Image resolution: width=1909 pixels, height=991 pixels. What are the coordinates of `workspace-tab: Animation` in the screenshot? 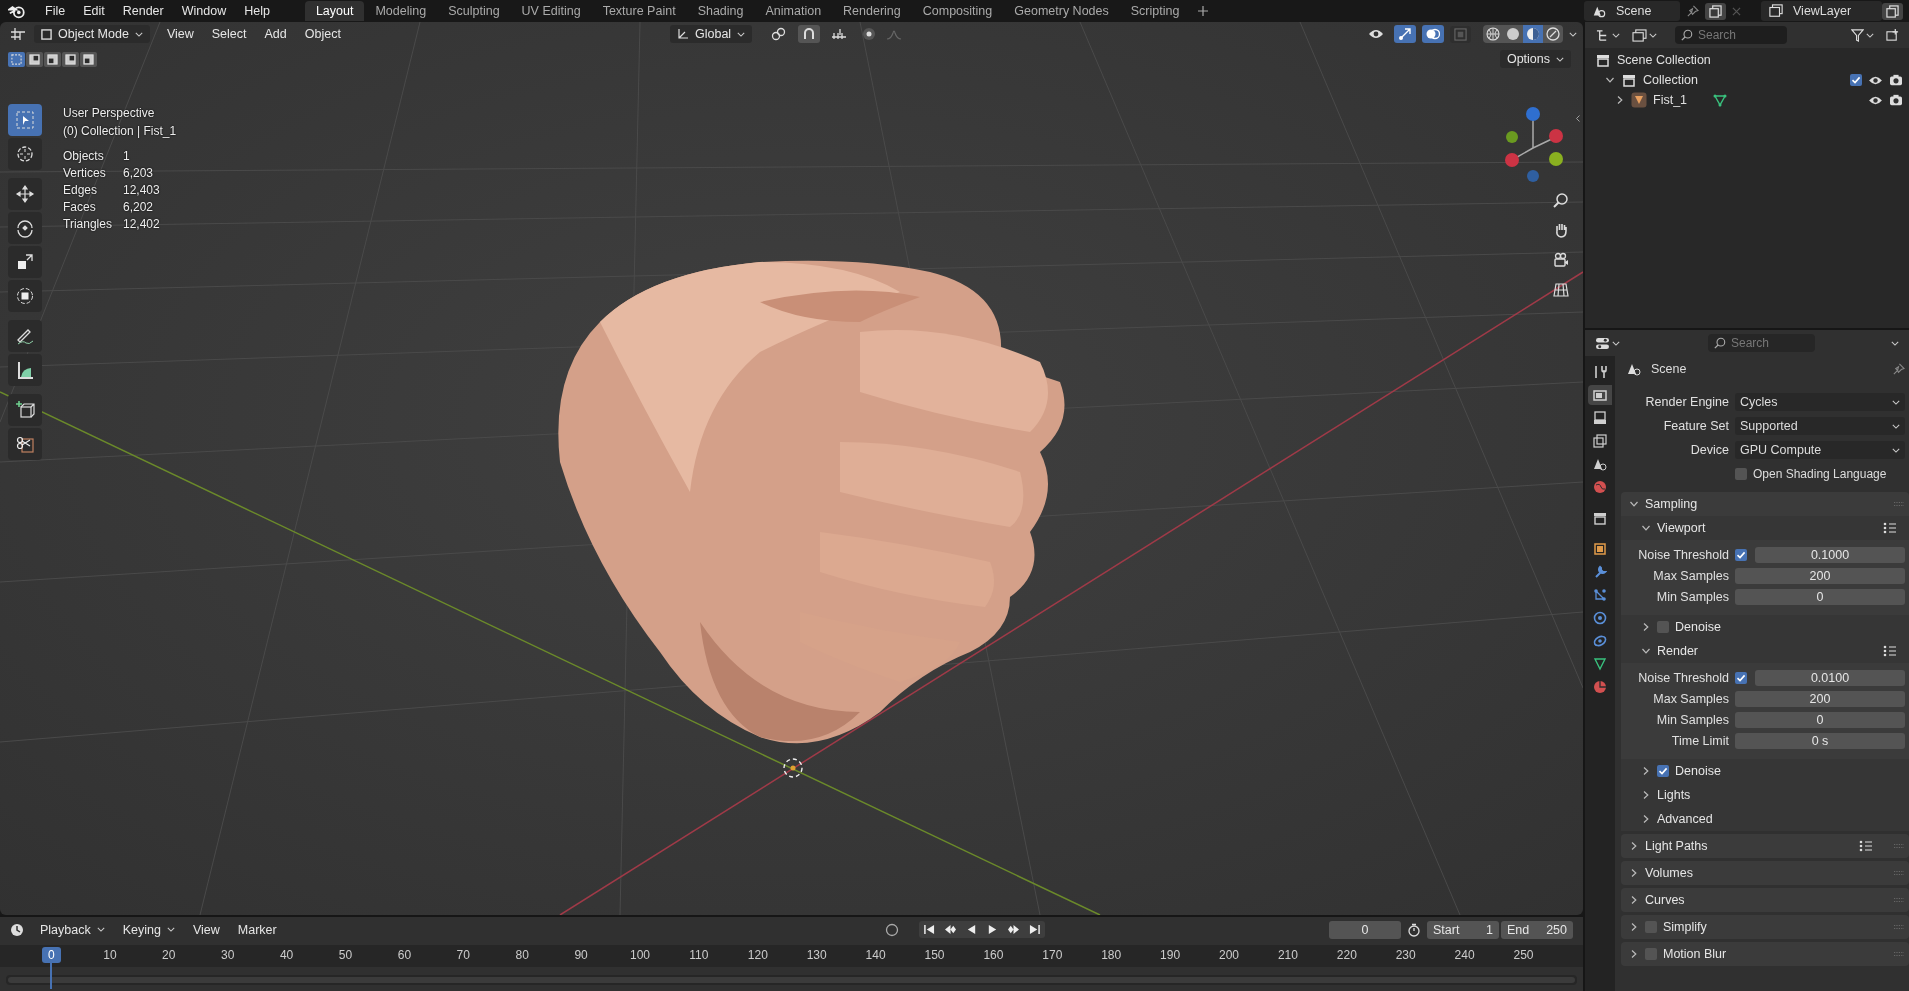 It's located at (793, 11).